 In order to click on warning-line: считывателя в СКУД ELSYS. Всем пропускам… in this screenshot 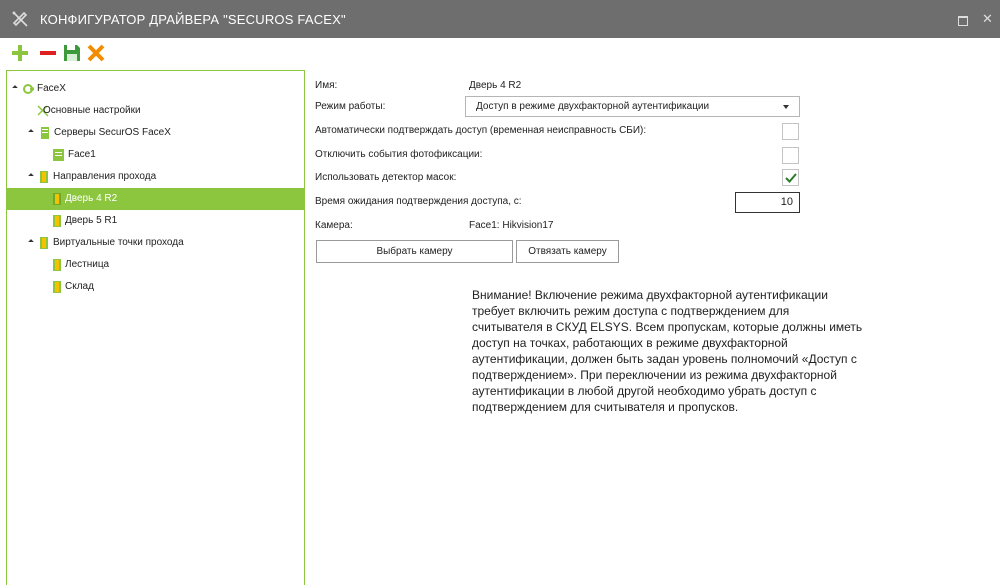, I will do `click(667, 327)`.